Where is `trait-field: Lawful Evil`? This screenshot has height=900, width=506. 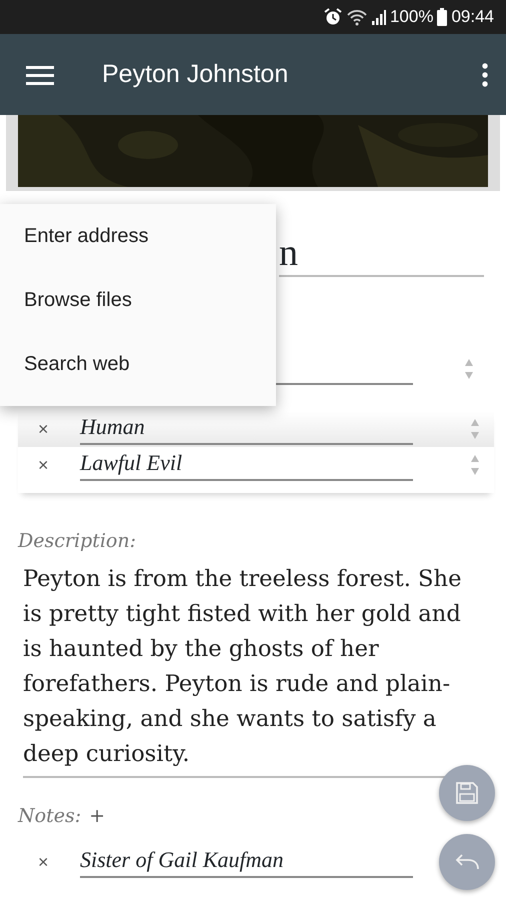 trait-field: Lawful Evil is located at coordinates (246, 465).